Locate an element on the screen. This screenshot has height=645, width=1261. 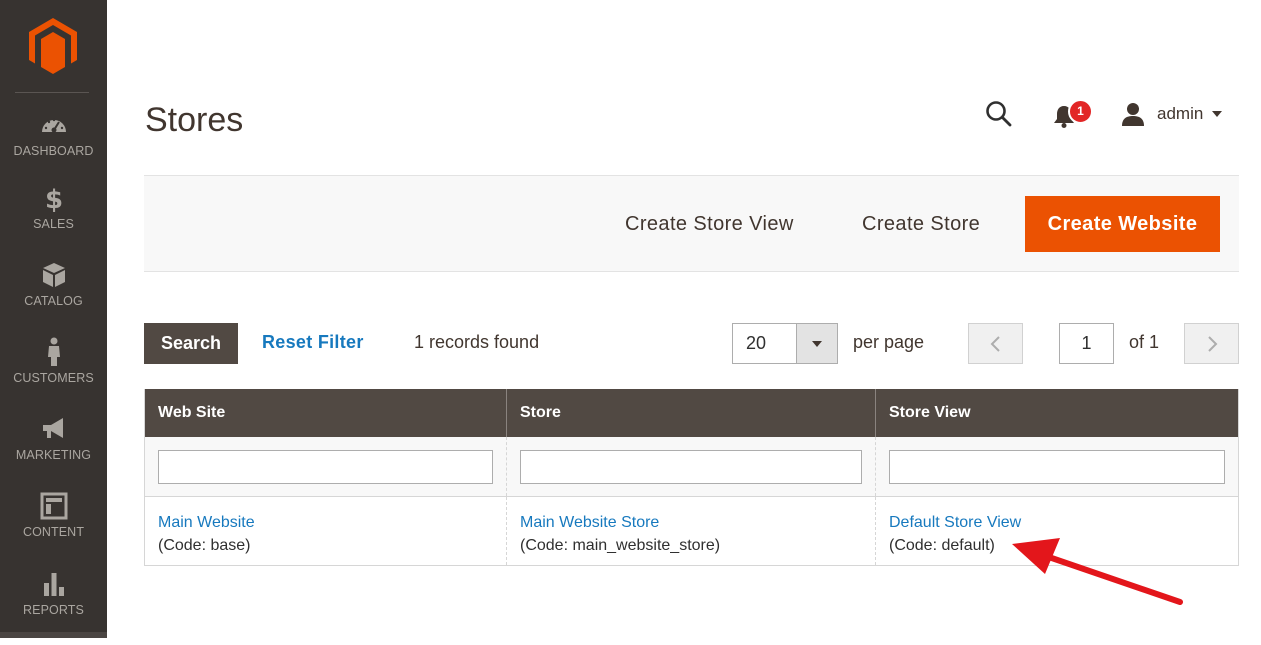
logo-divider is located at coordinates (52, 92).